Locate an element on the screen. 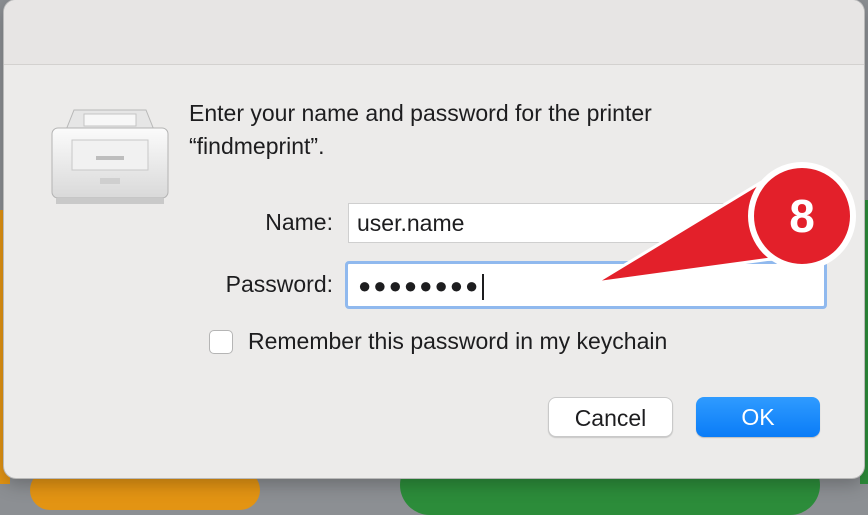 The height and width of the screenshot is (515, 868). ok-button: OK is located at coordinates (758, 417).